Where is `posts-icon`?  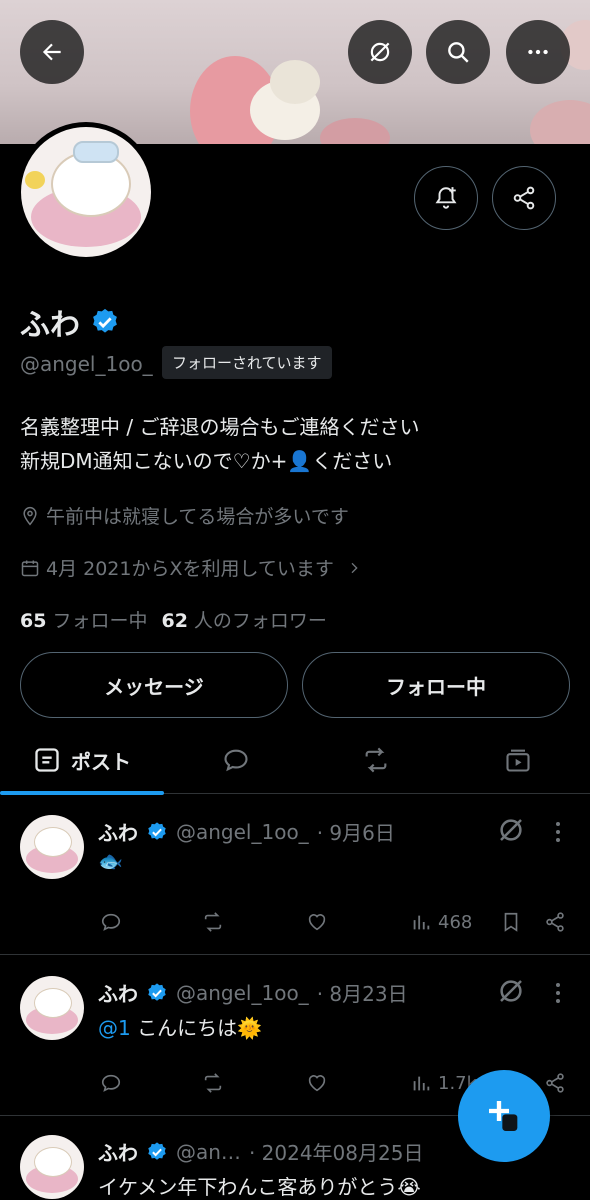
posts-icon is located at coordinates (47, 760).